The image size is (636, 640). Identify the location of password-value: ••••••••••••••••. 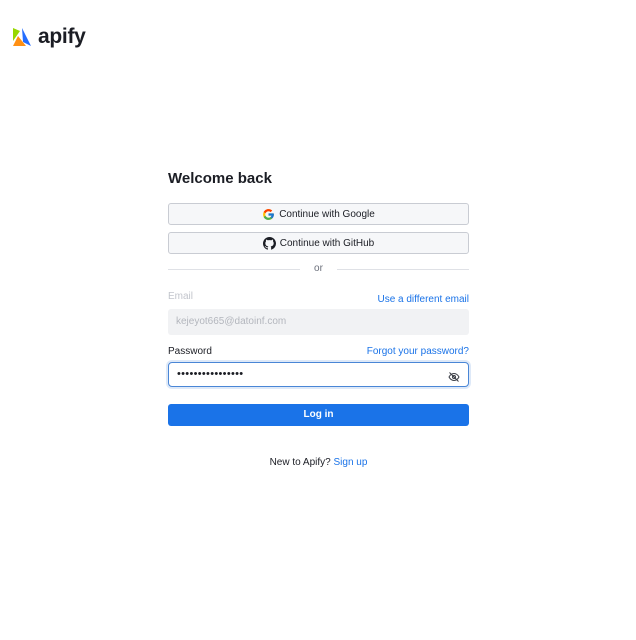
(210, 374).